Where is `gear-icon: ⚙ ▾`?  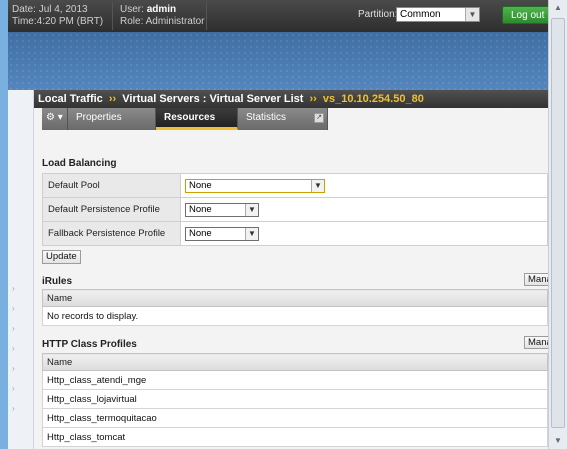
gear-icon: ⚙ ▾ is located at coordinates (54, 117).